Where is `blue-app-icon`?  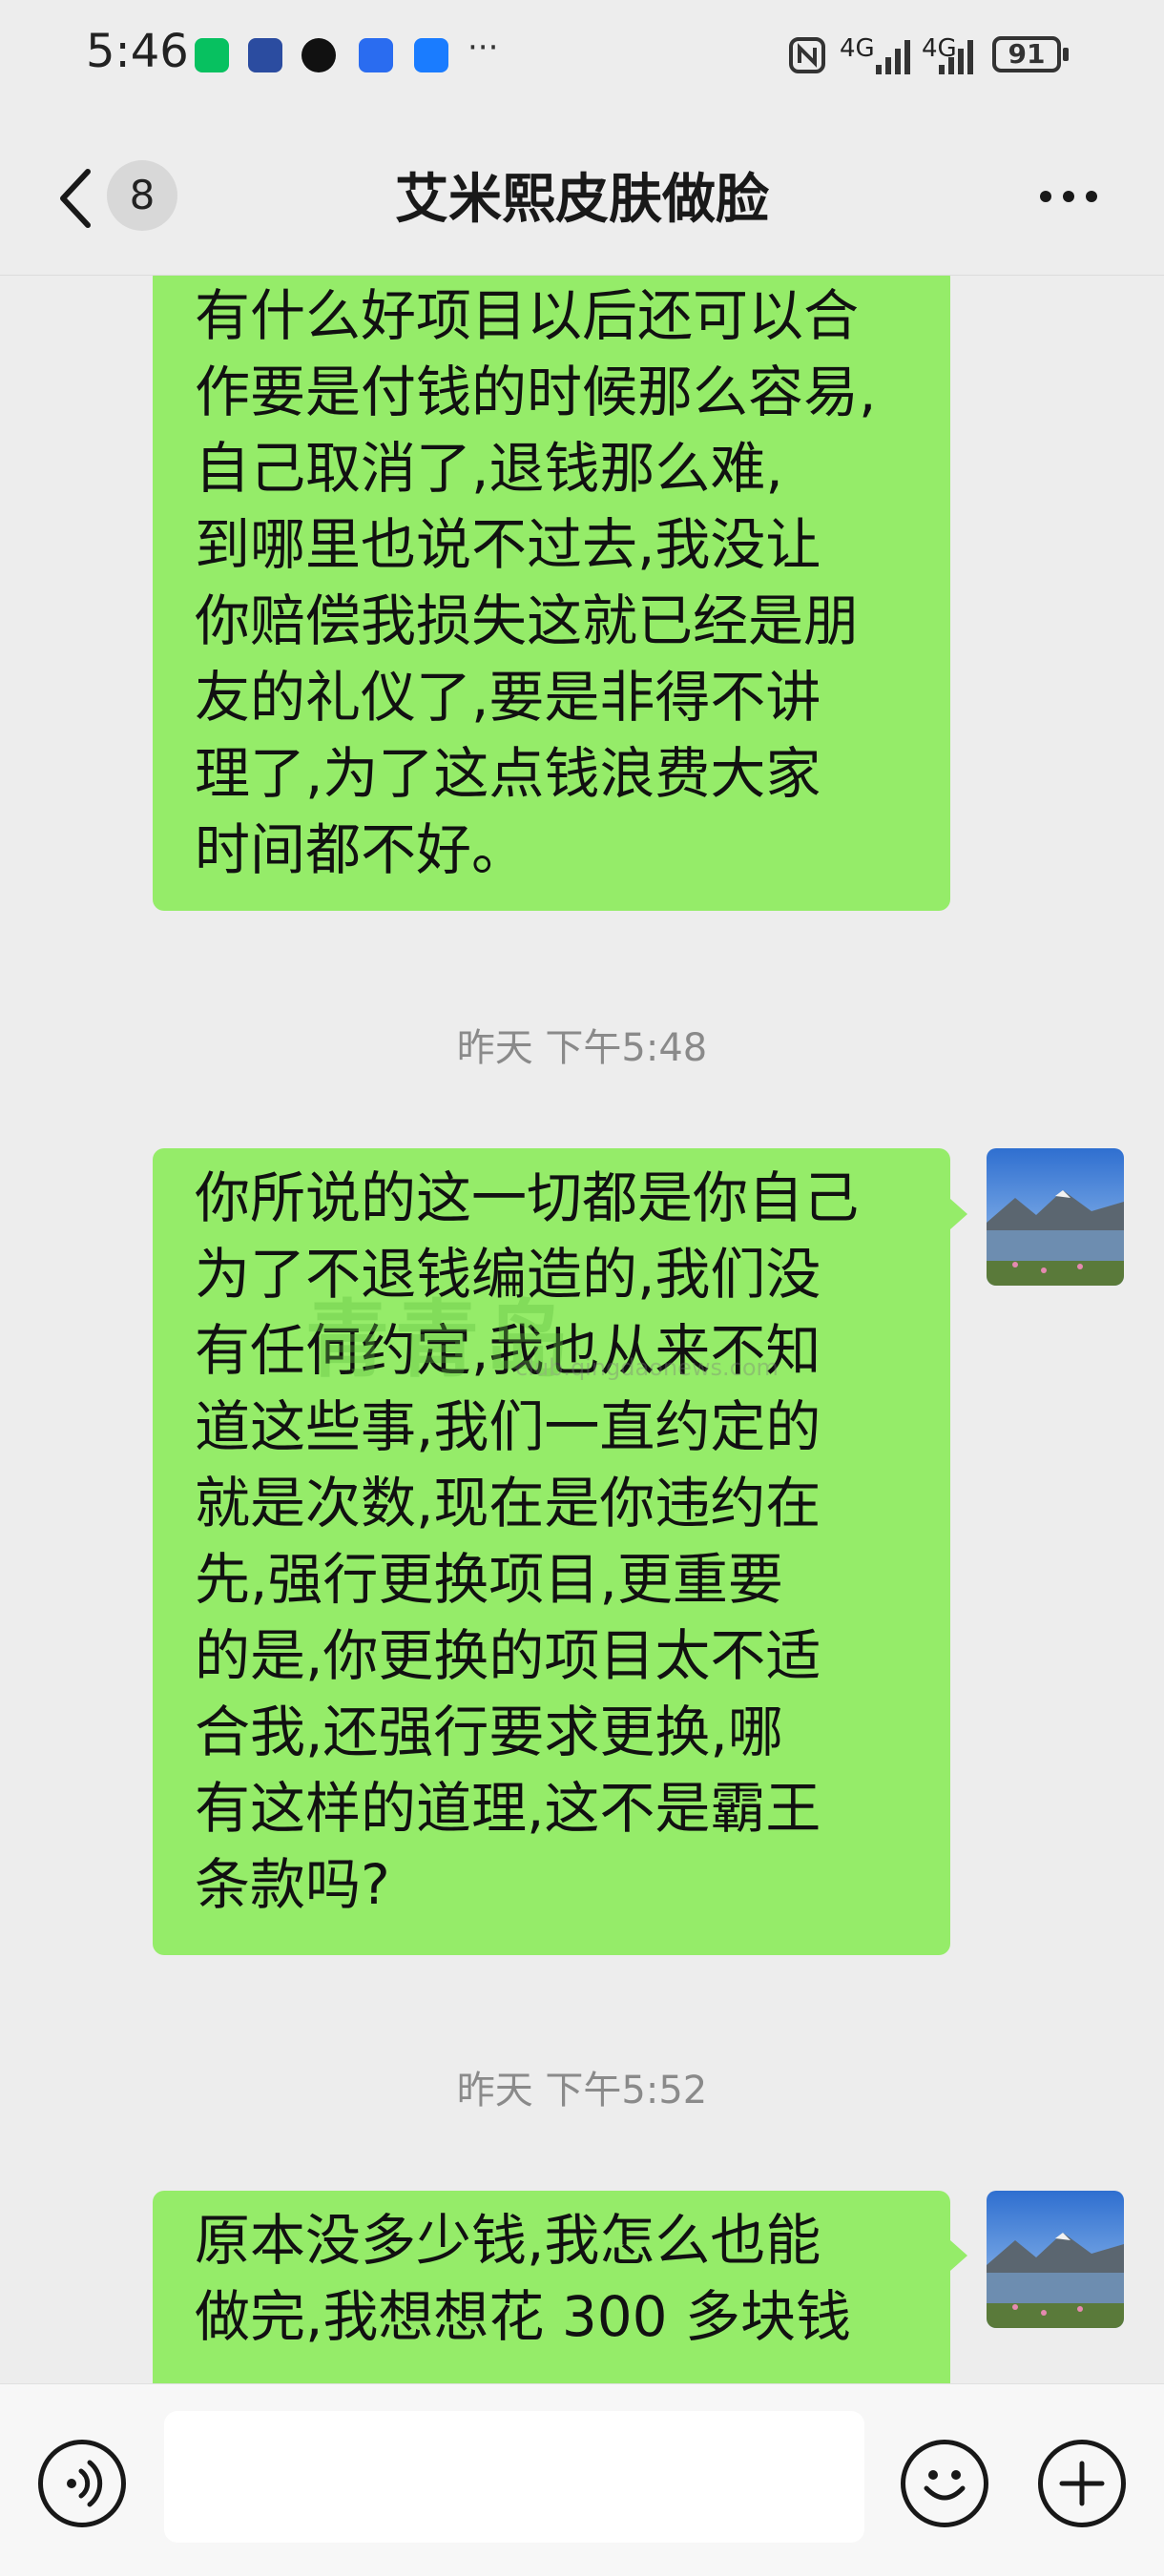
blue-app-icon is located at coordinates (431, 55).